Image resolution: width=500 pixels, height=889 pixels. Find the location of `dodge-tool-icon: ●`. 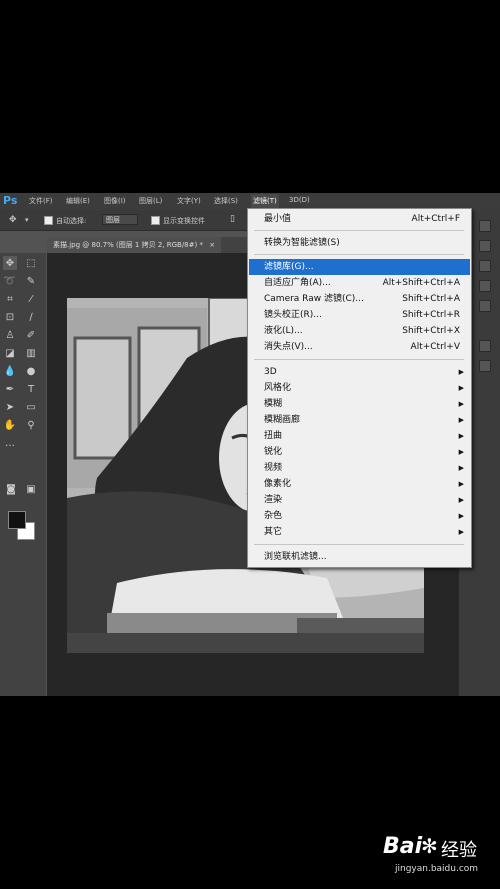

dodge-tool-icon: ● is located at coordinates (31, 371).